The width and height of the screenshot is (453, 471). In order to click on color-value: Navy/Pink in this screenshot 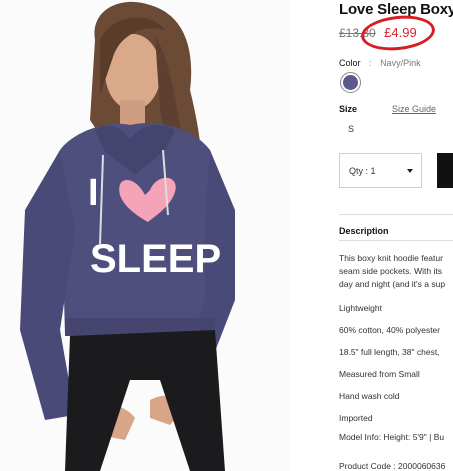, I will do `click(400, 63)`.